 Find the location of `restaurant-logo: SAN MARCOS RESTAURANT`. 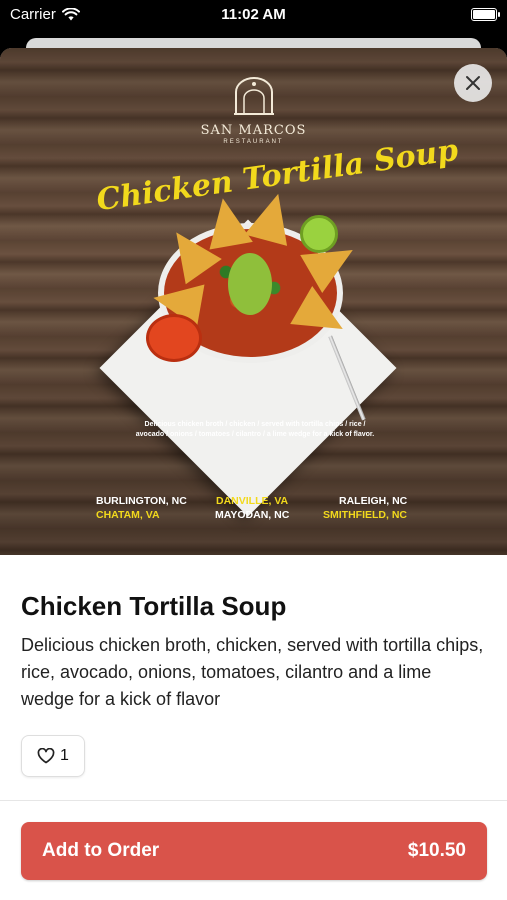

restaurant-logo: SAN MARCOS RESTAURANT is located at coordinates (253, 110).